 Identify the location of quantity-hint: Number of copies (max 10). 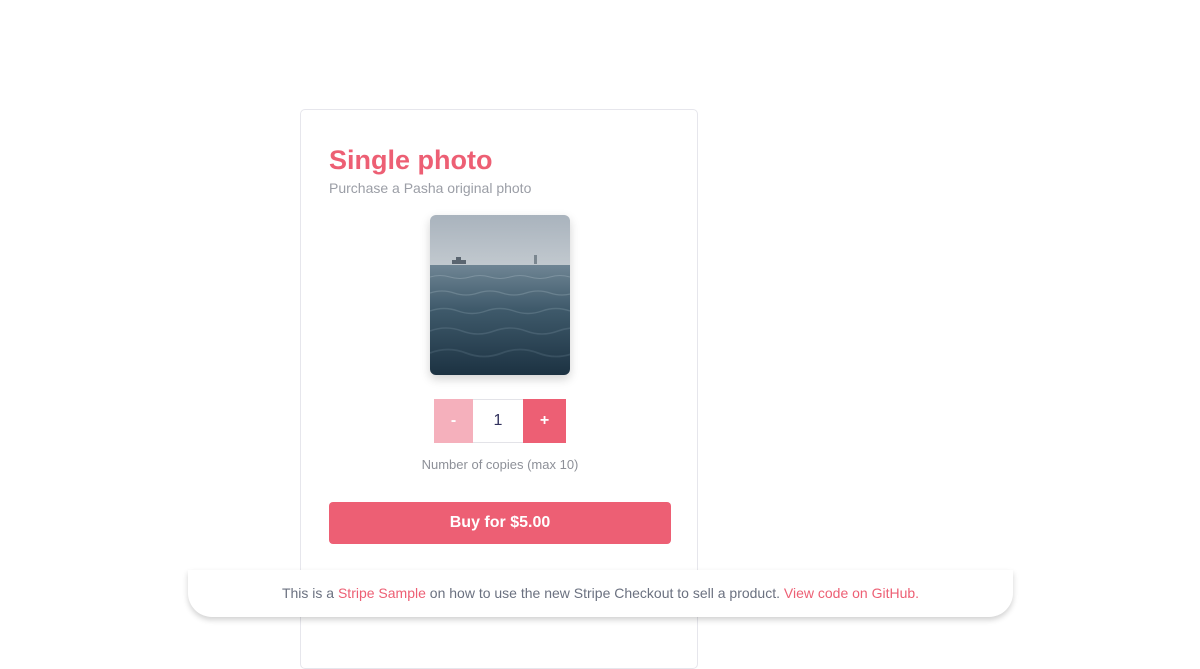
(500, 464).